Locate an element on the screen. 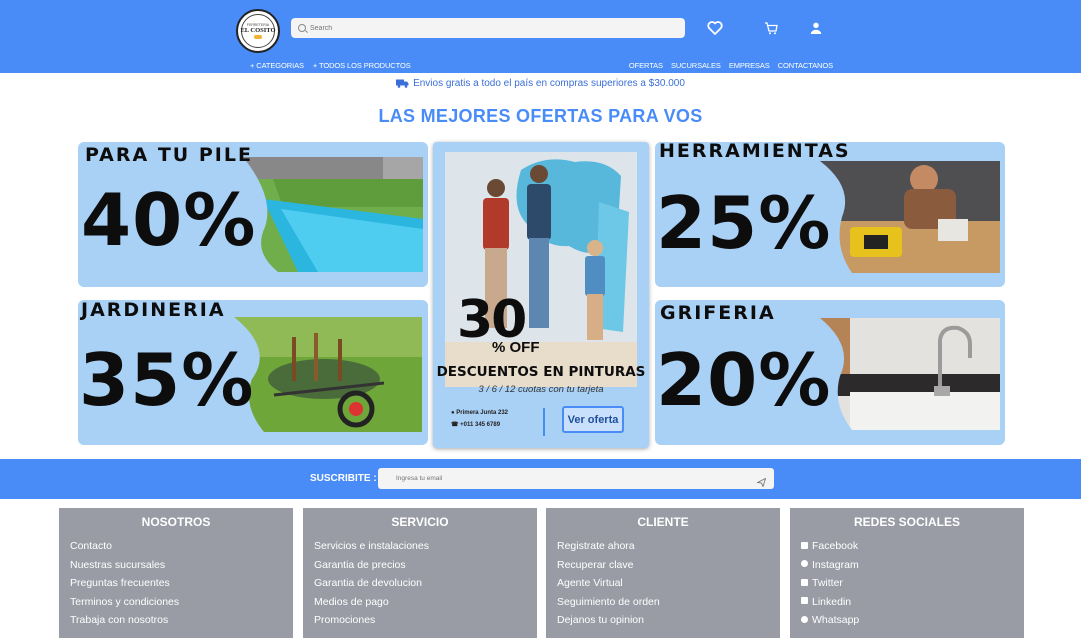  cart-icon is located at coordinates (771, 28).